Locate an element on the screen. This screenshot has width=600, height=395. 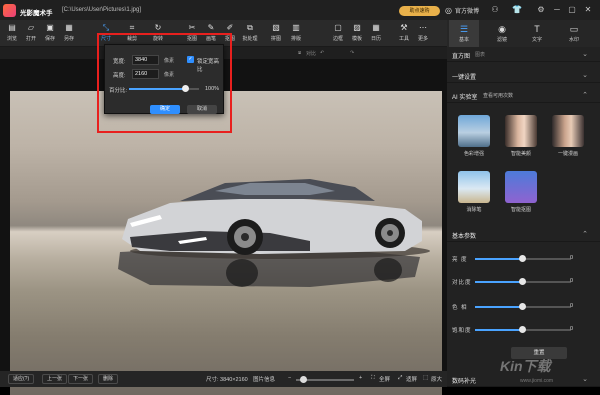
color-enhance-icon is located at coordinates (474, 131).